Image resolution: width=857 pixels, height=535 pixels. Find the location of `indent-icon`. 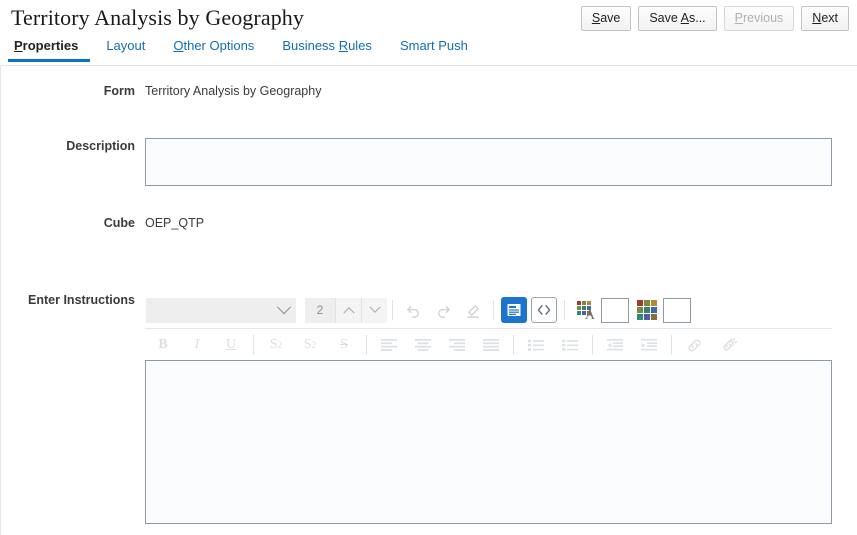

indent-icon is located at coordinates (649, 345).